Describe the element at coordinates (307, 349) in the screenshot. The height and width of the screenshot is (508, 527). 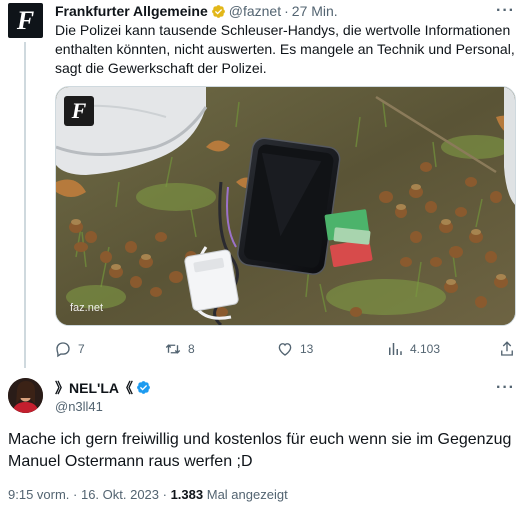
I see `like-count: 13` at that location.